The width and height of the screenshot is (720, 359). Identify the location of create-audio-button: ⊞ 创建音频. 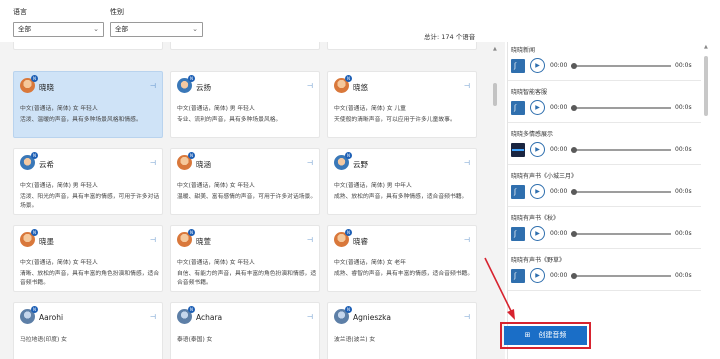
(545, 335).